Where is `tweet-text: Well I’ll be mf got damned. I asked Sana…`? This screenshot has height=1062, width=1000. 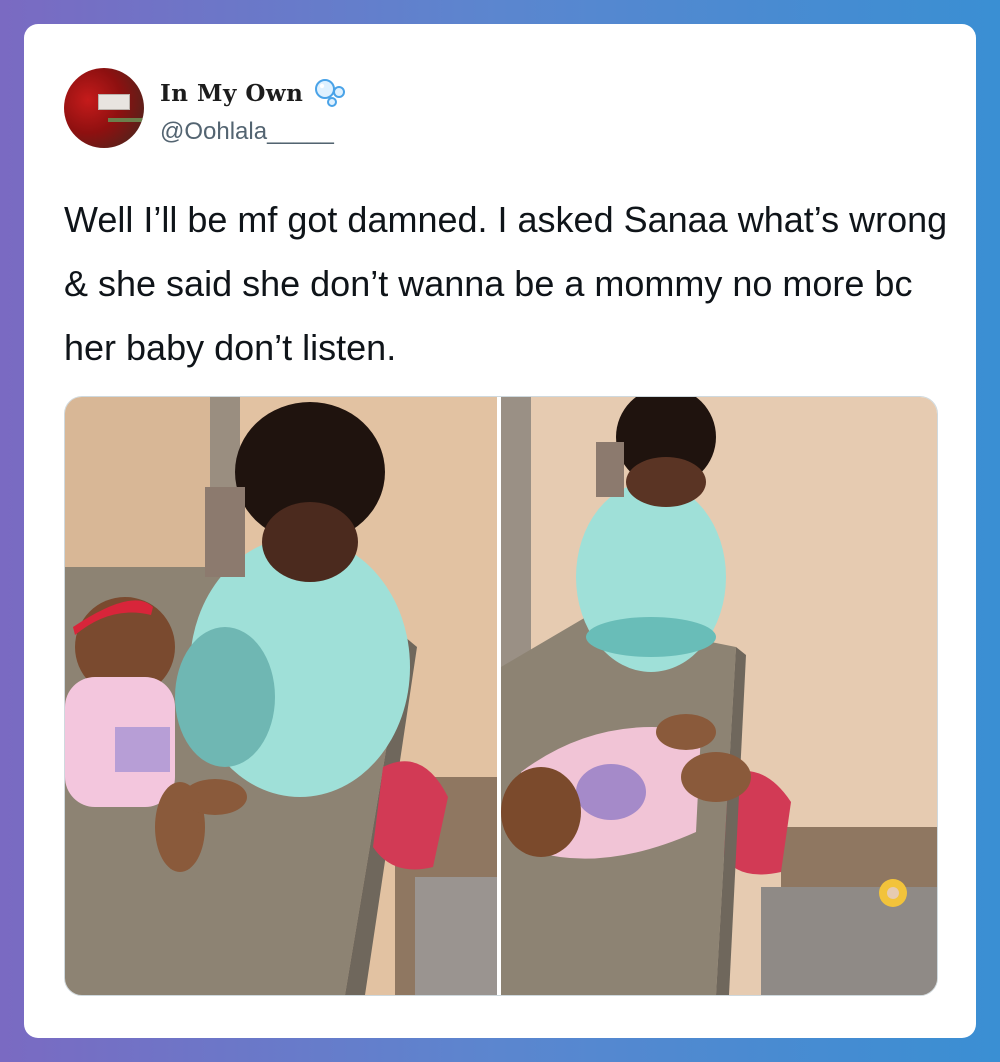
tweet-text: Well I’ll be mf got damned. I asked Sana… is located at coordinates (506, 283).